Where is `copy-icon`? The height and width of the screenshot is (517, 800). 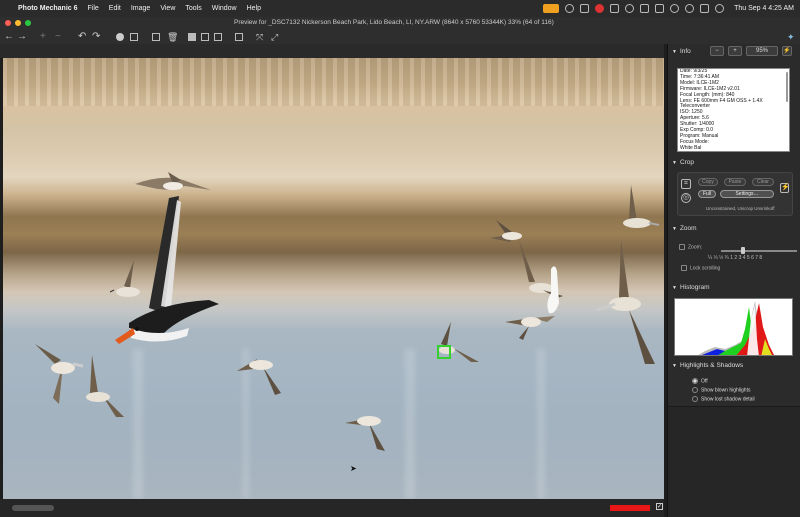 copy-icon is located at coordinates (156, 37).